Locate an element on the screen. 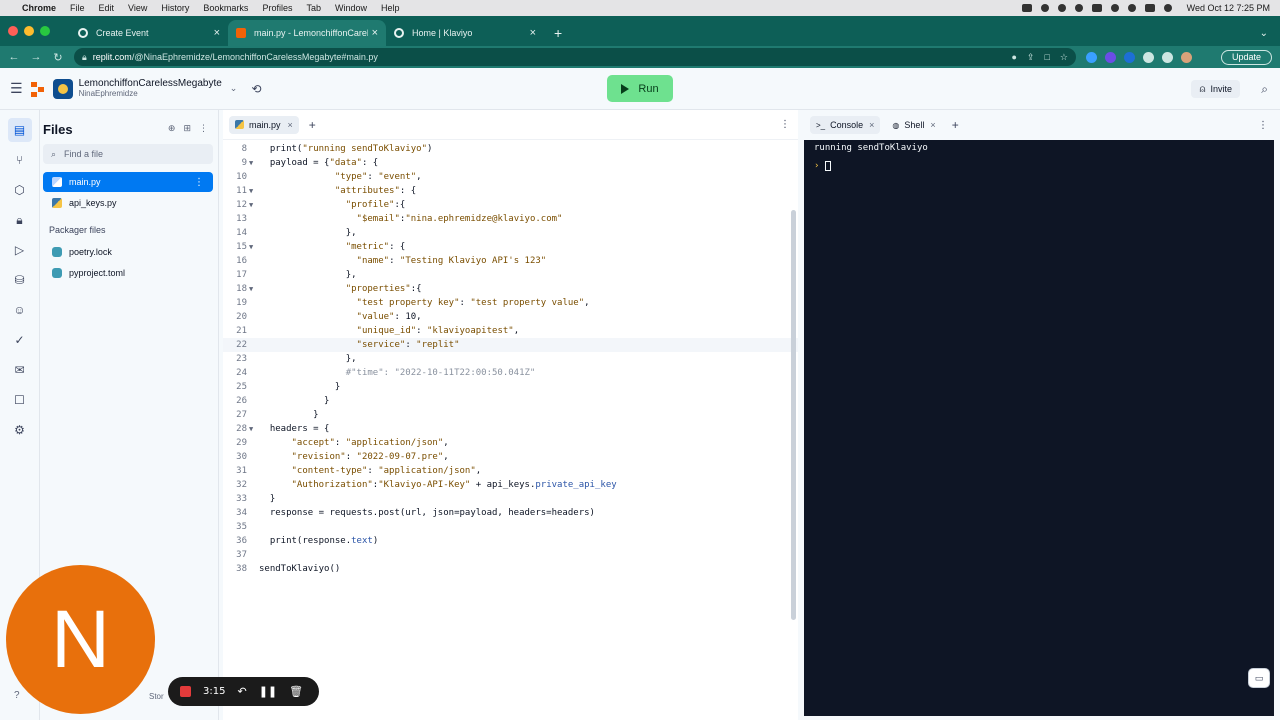 This screenshot has height=720, width=1280. search-icon: ⌕ is located at coordinates (1264, 89).